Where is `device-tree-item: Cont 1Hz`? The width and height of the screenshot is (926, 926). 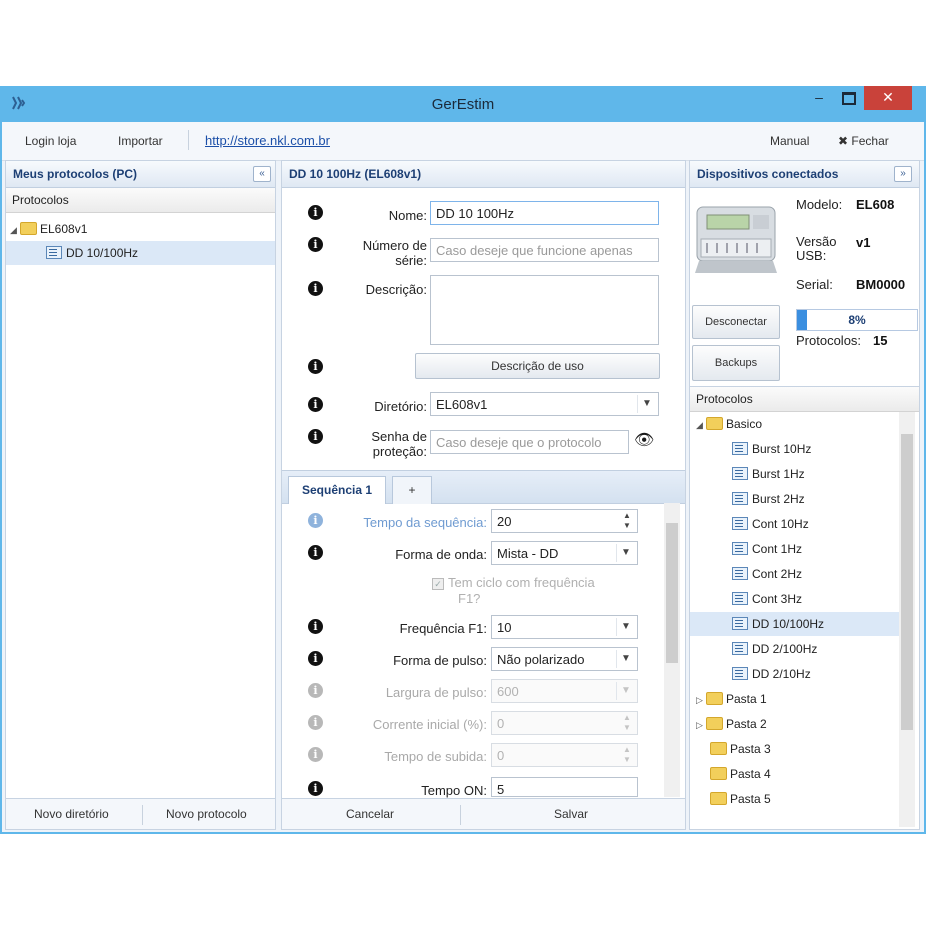
device-tree-item: Cont 1Hz is located at coordinates (795, 549).